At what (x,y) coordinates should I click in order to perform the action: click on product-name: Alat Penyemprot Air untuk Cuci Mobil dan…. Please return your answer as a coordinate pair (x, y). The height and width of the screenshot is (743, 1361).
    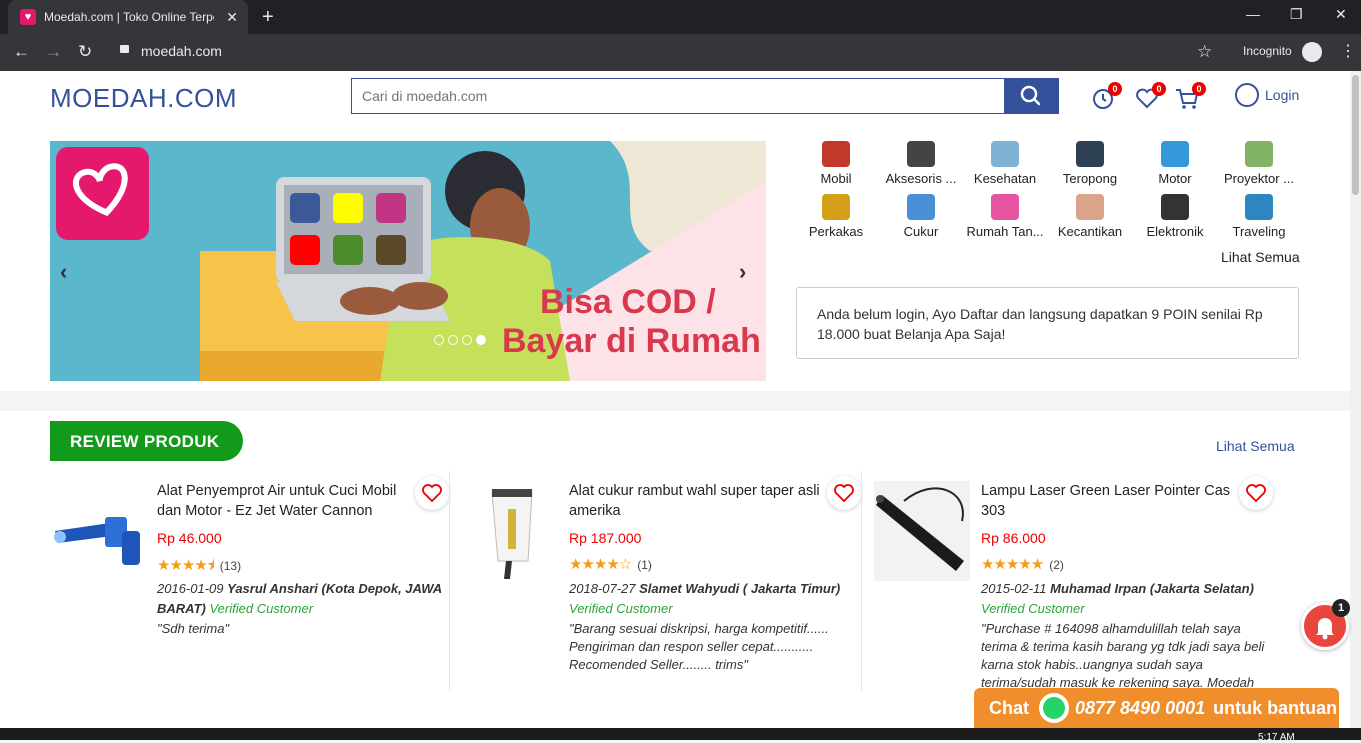
    Looking at the image, I should click on (287, 501).